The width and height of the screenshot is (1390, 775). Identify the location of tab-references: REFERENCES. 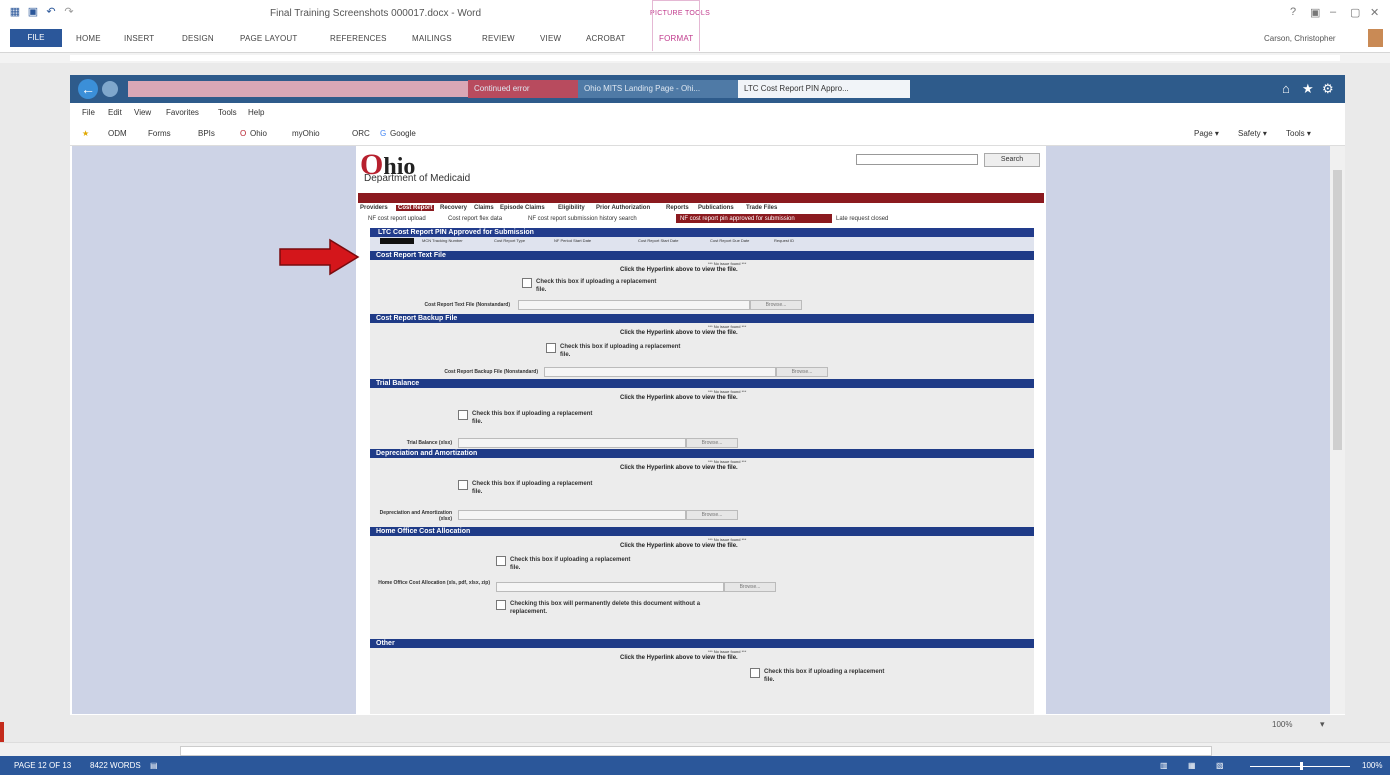
(358, 38).